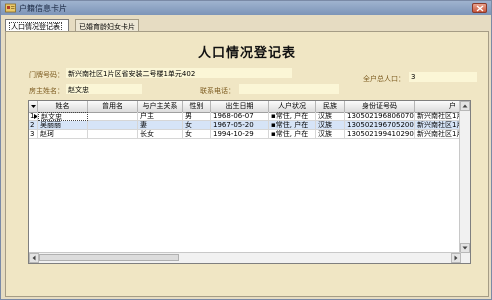 The width and height of the screenshot is (492, 300). Describe the element at coordinates (246, 53) in the screenshot. I see `form-title: 人口情况登记表` at that location.